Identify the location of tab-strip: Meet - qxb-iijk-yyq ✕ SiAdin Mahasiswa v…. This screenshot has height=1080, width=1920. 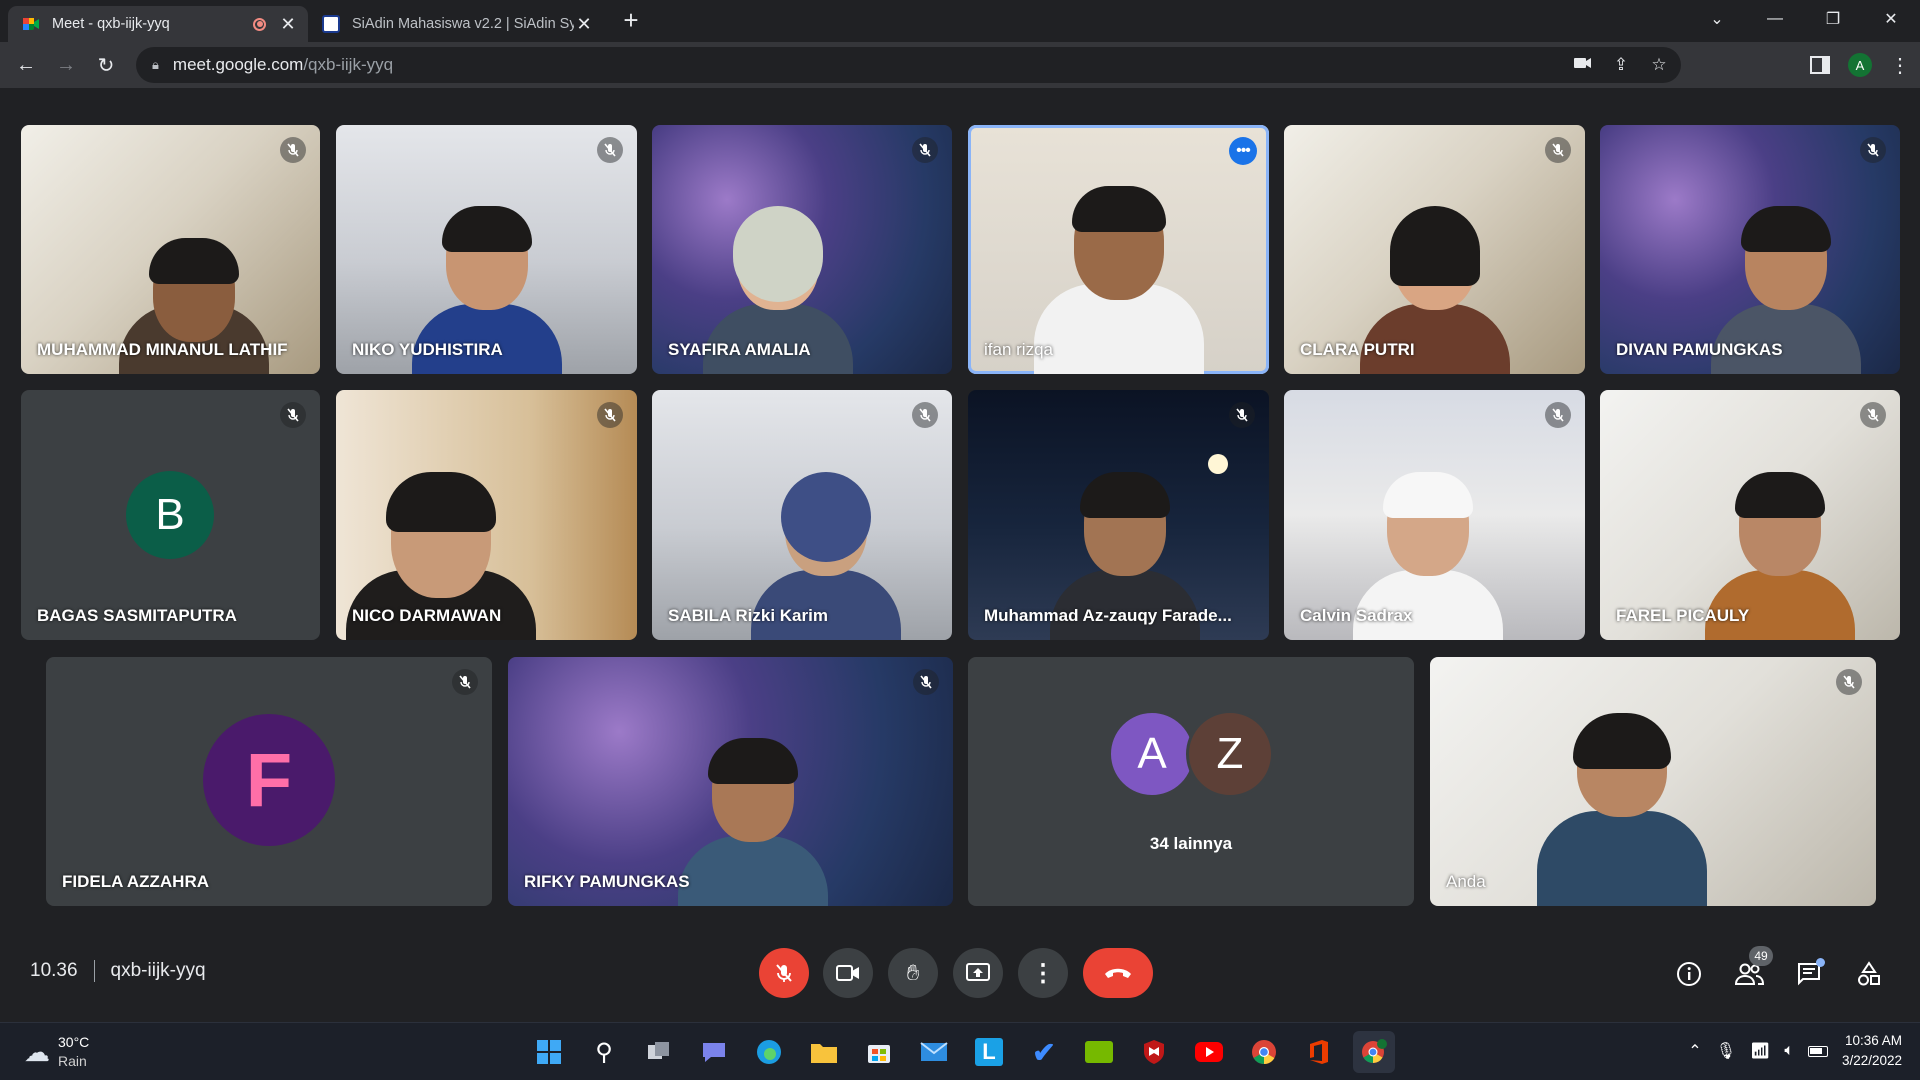
(960, 21).